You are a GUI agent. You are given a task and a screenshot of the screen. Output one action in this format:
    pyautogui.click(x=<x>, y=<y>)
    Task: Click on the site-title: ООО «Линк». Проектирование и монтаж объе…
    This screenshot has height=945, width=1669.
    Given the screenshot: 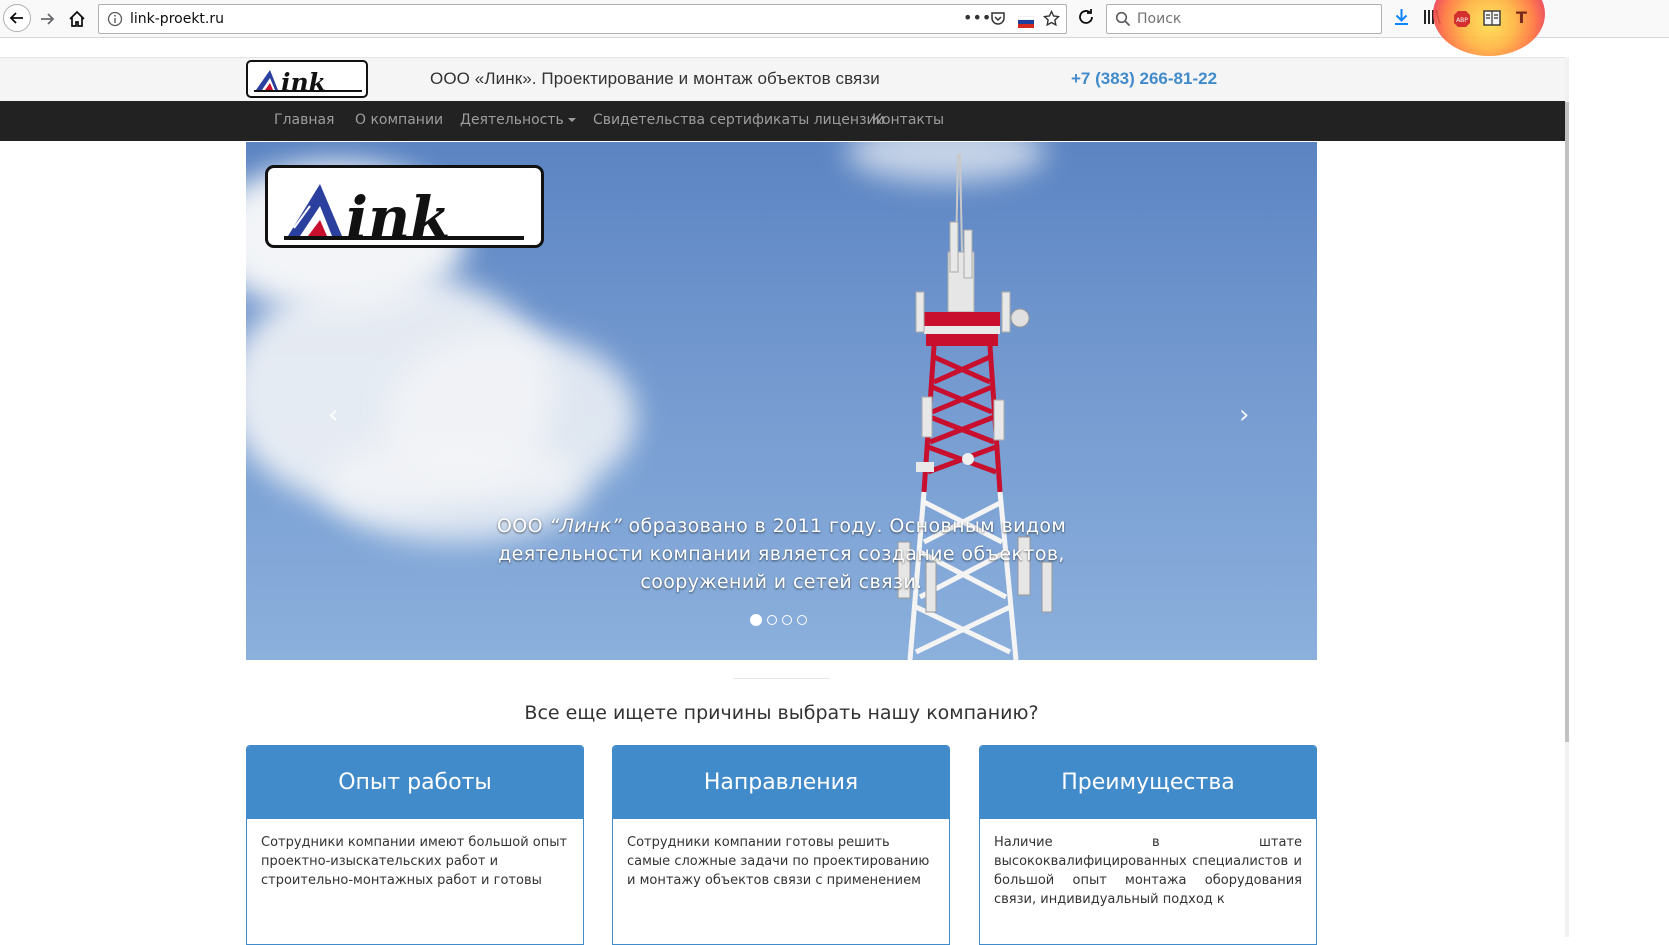 What is the action you would take?
    pyautogui.click(x=655, y=78)
    